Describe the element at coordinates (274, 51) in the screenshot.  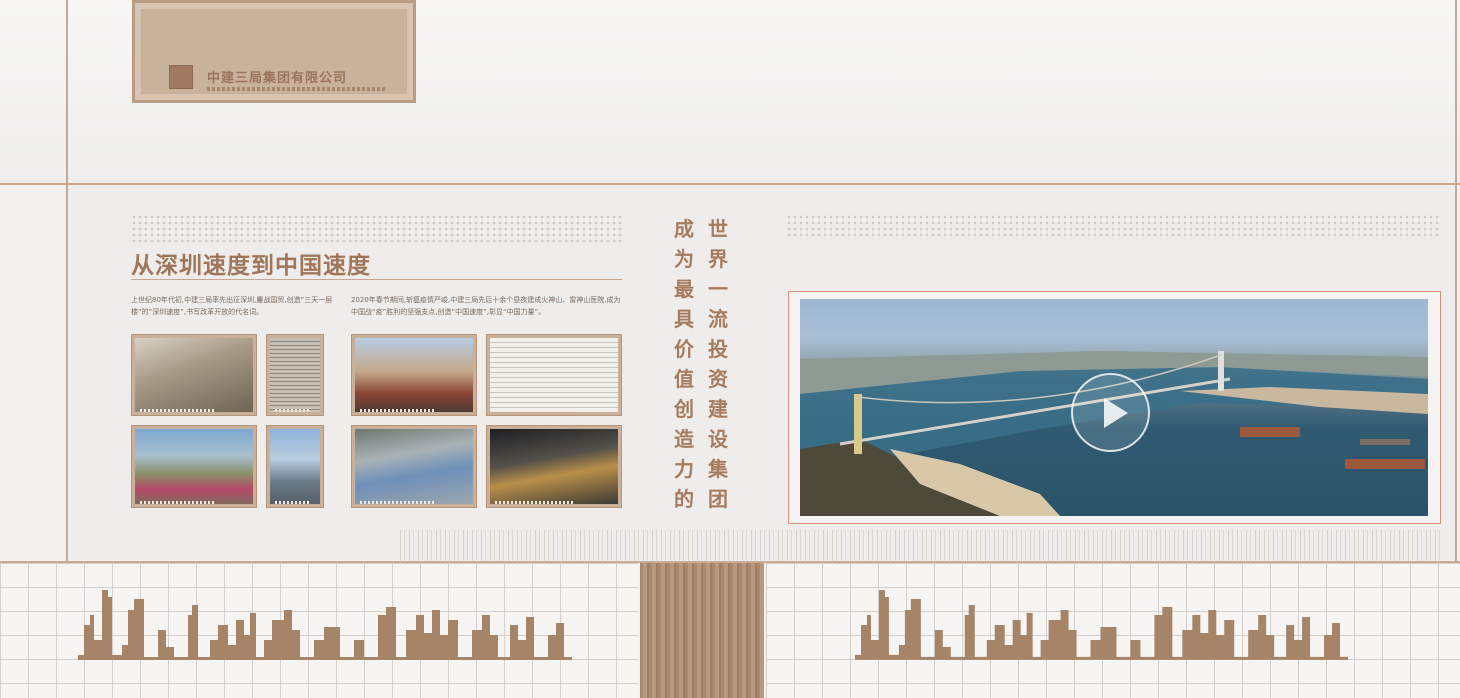
I see `company-plaque: 中建三局集团有限公司` at that location.